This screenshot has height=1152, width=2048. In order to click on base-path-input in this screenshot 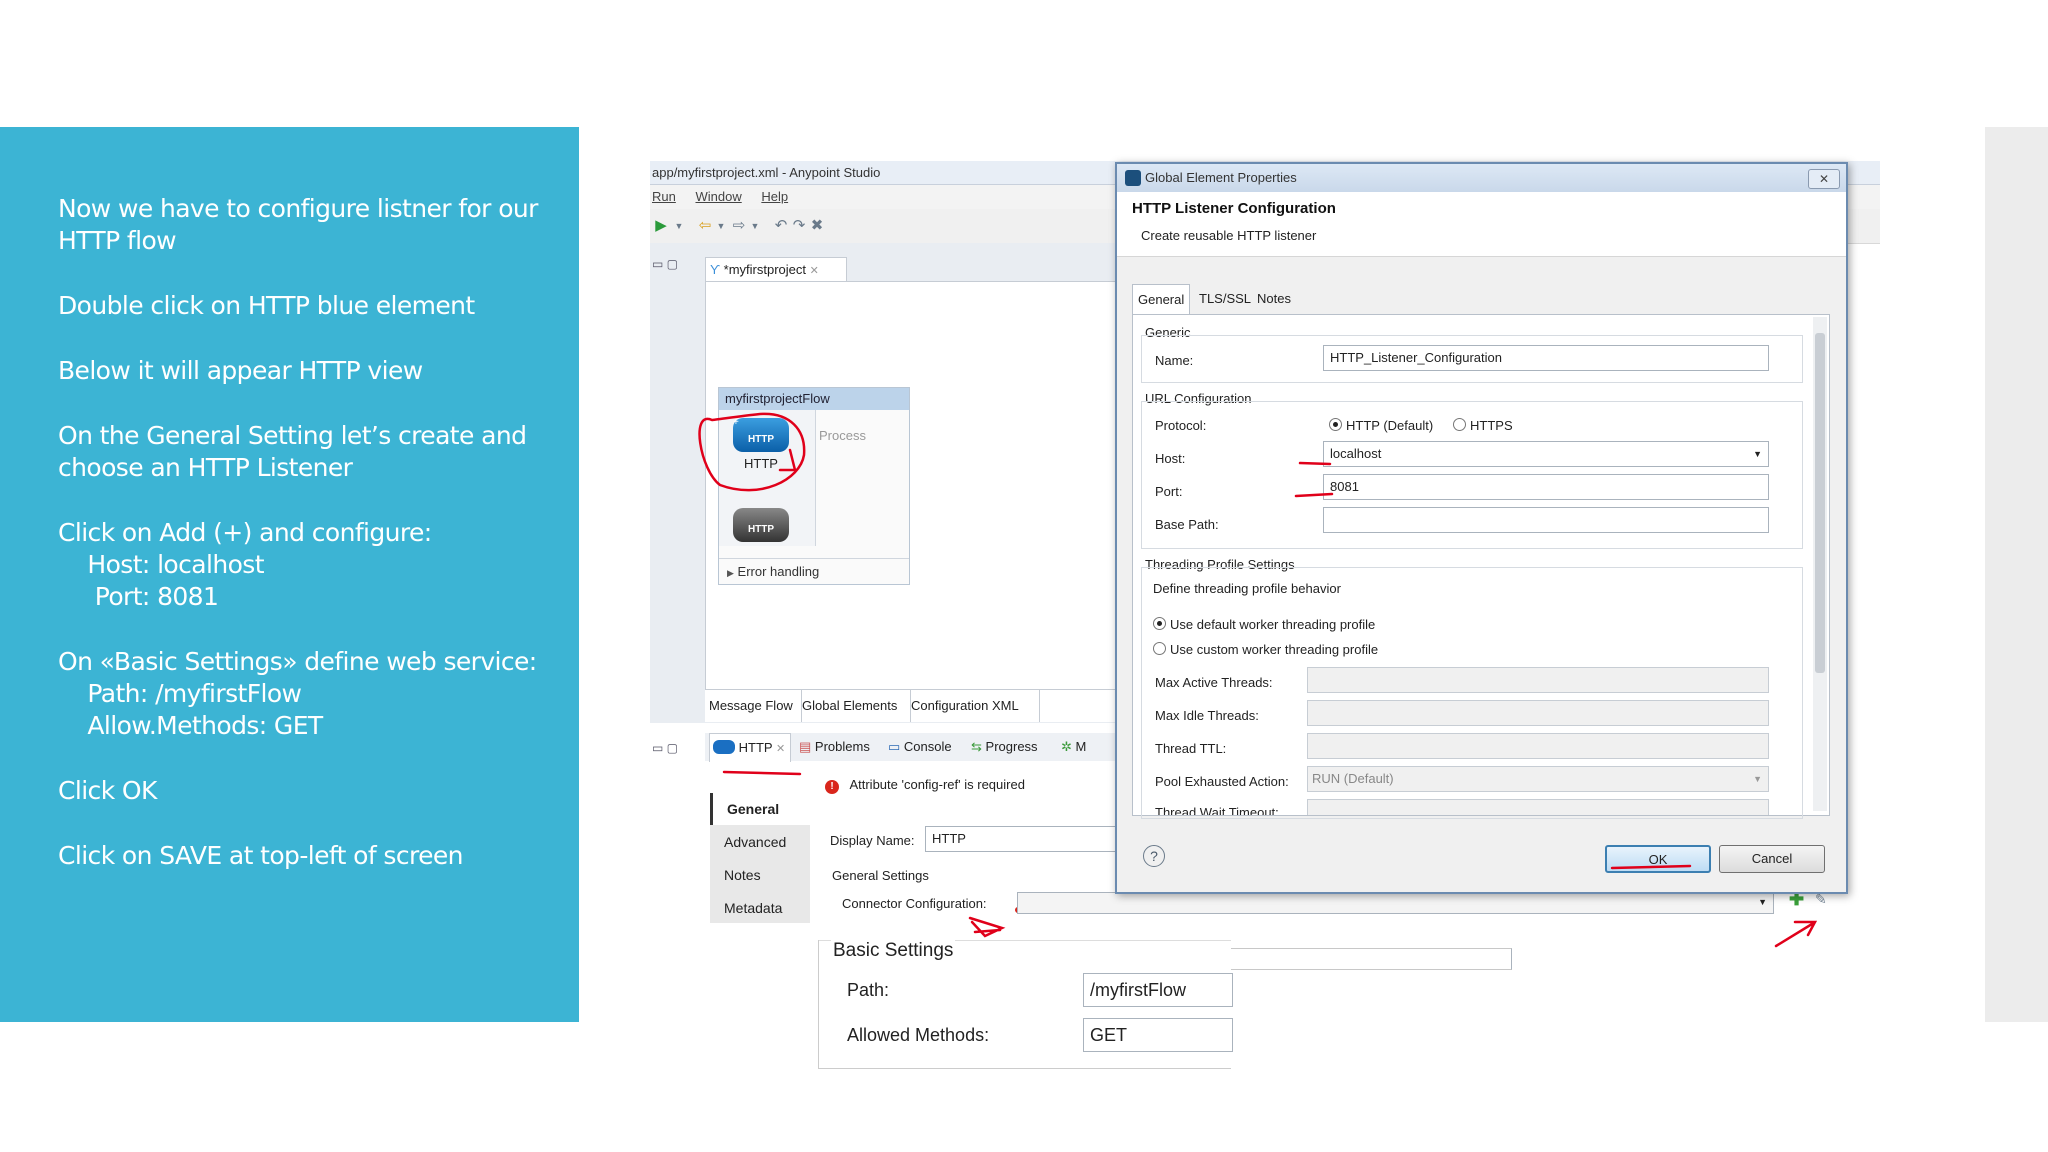, I will do `click(1546, 520)`.